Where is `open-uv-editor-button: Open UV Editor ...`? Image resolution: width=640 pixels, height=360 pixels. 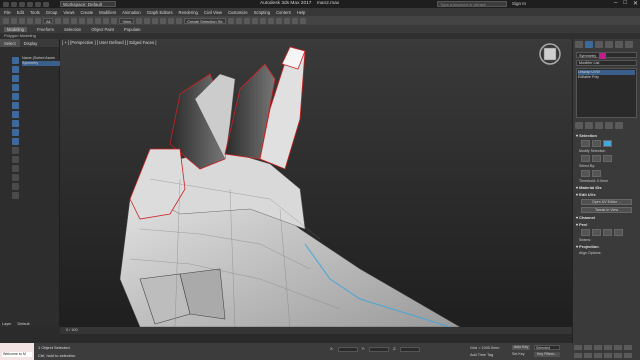 open-uv-editor-button: Open UV Editor ... is located at coordinates (606, 202).